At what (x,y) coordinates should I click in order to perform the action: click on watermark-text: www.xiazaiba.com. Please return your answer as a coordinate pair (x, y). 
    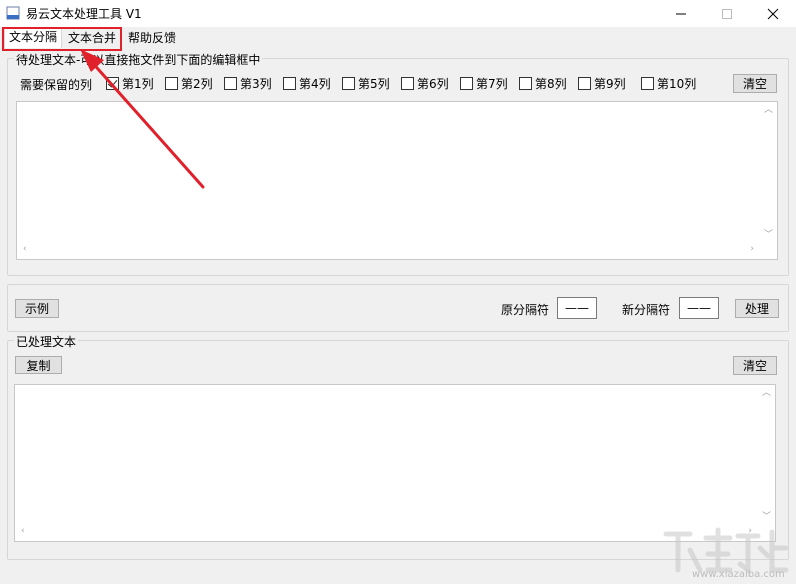
    Looking at the image, I should click on (738, 574).